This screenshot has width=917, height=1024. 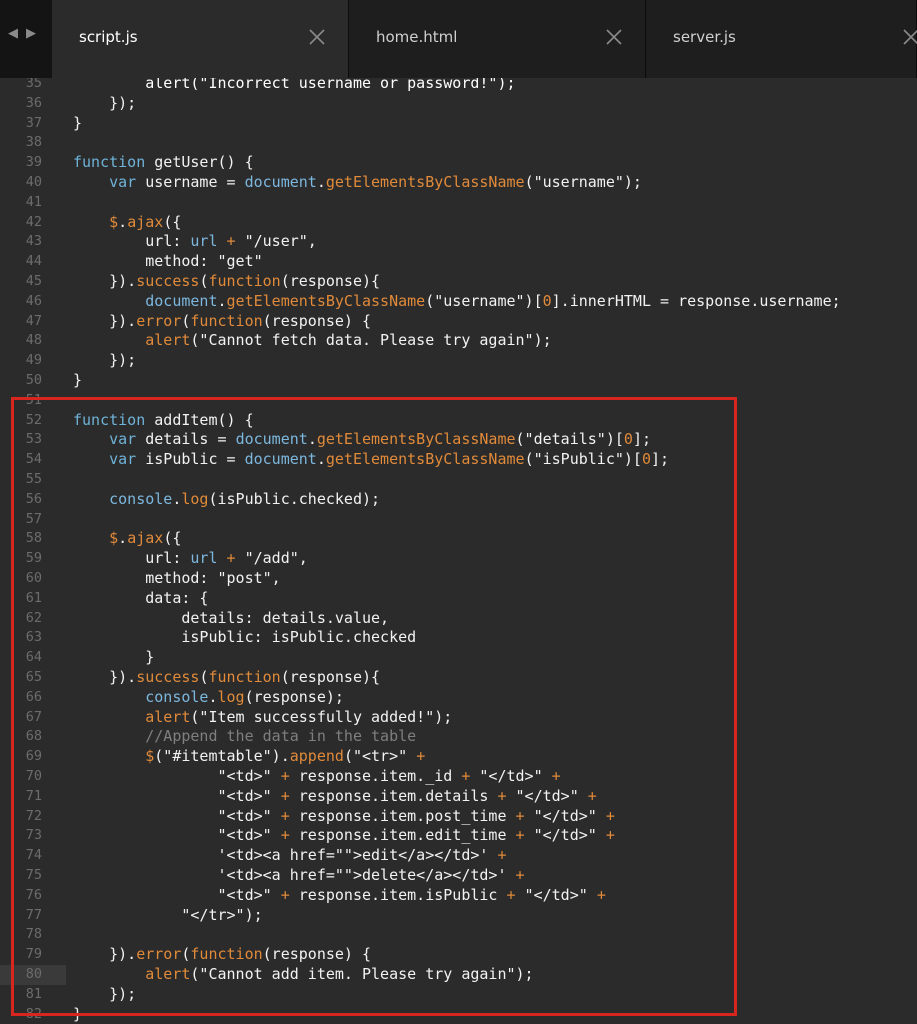 What do you see at coordinates (33, 261) in the screenshot?
I see `line-number: 44` at bounding box center [33, 261].